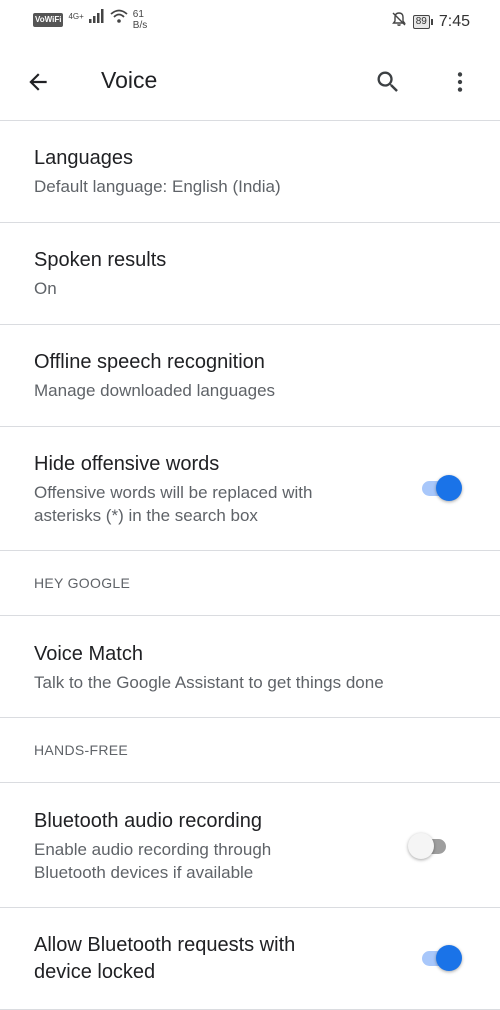 Image resolution: width=500 pixels, height=1010 pixels. What do you see at coordinates (48, 20) in the screenshot?
I see `vowifi-badge: VoWiFi` at bounding box center [48, 20].